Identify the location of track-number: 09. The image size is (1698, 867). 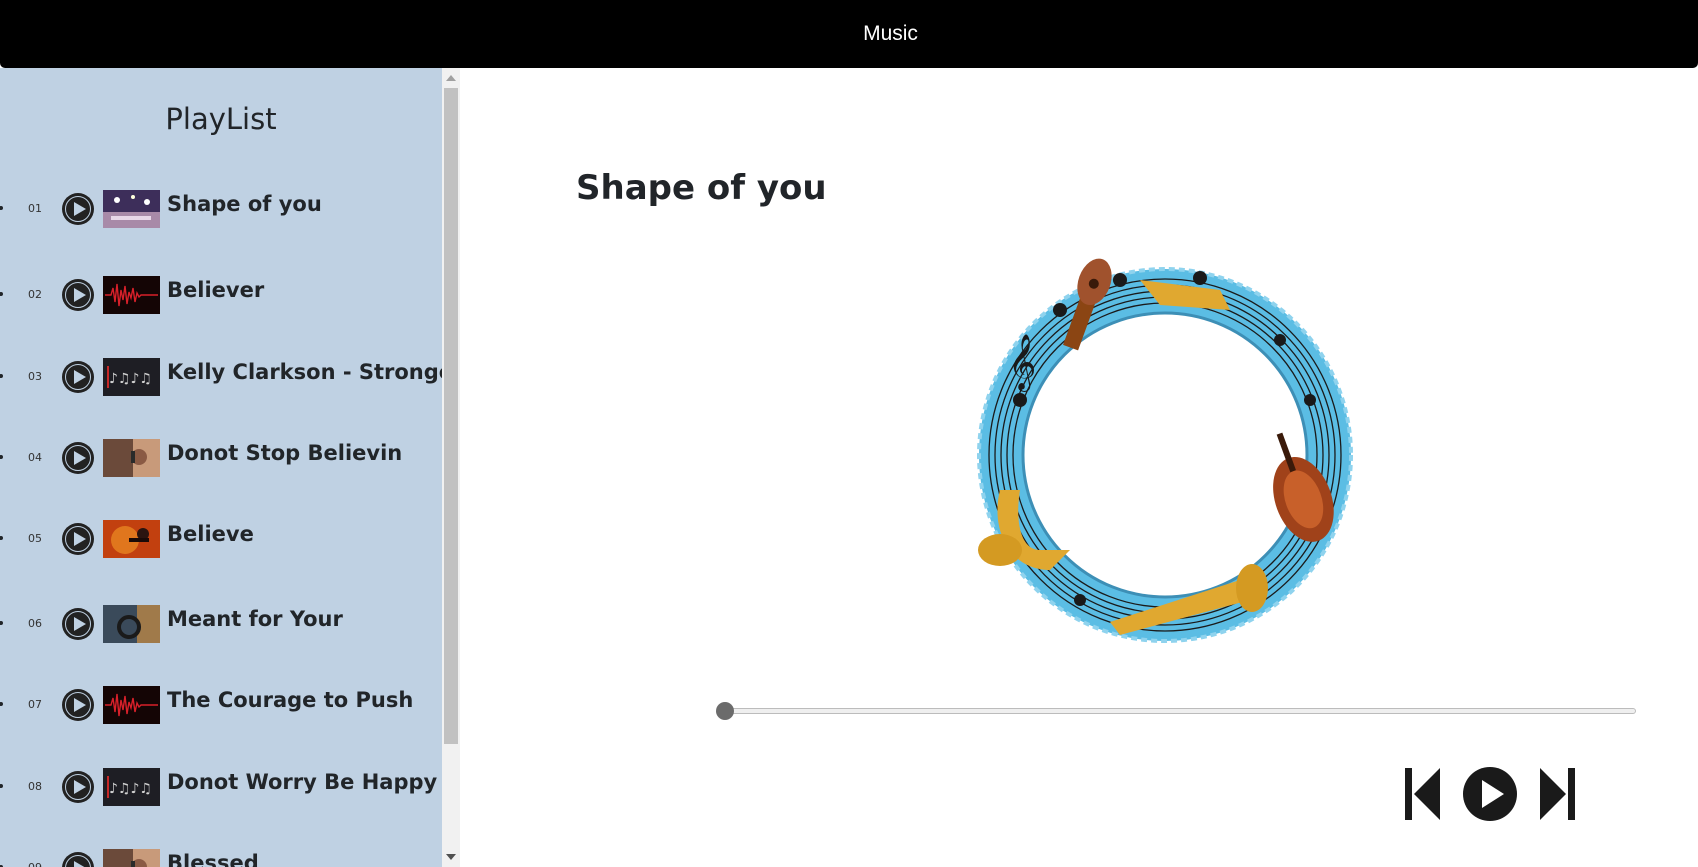
(35, 864).